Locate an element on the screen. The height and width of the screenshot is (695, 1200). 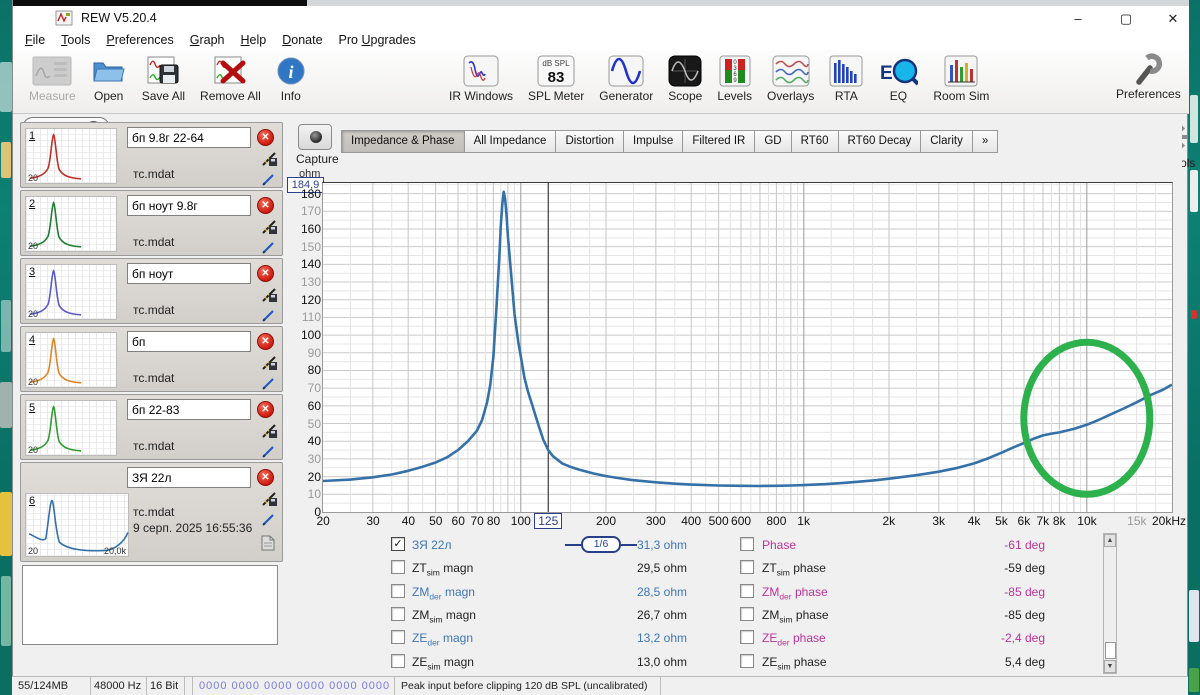
menu-item-donate: Donate is located at coordinates (302, 40).